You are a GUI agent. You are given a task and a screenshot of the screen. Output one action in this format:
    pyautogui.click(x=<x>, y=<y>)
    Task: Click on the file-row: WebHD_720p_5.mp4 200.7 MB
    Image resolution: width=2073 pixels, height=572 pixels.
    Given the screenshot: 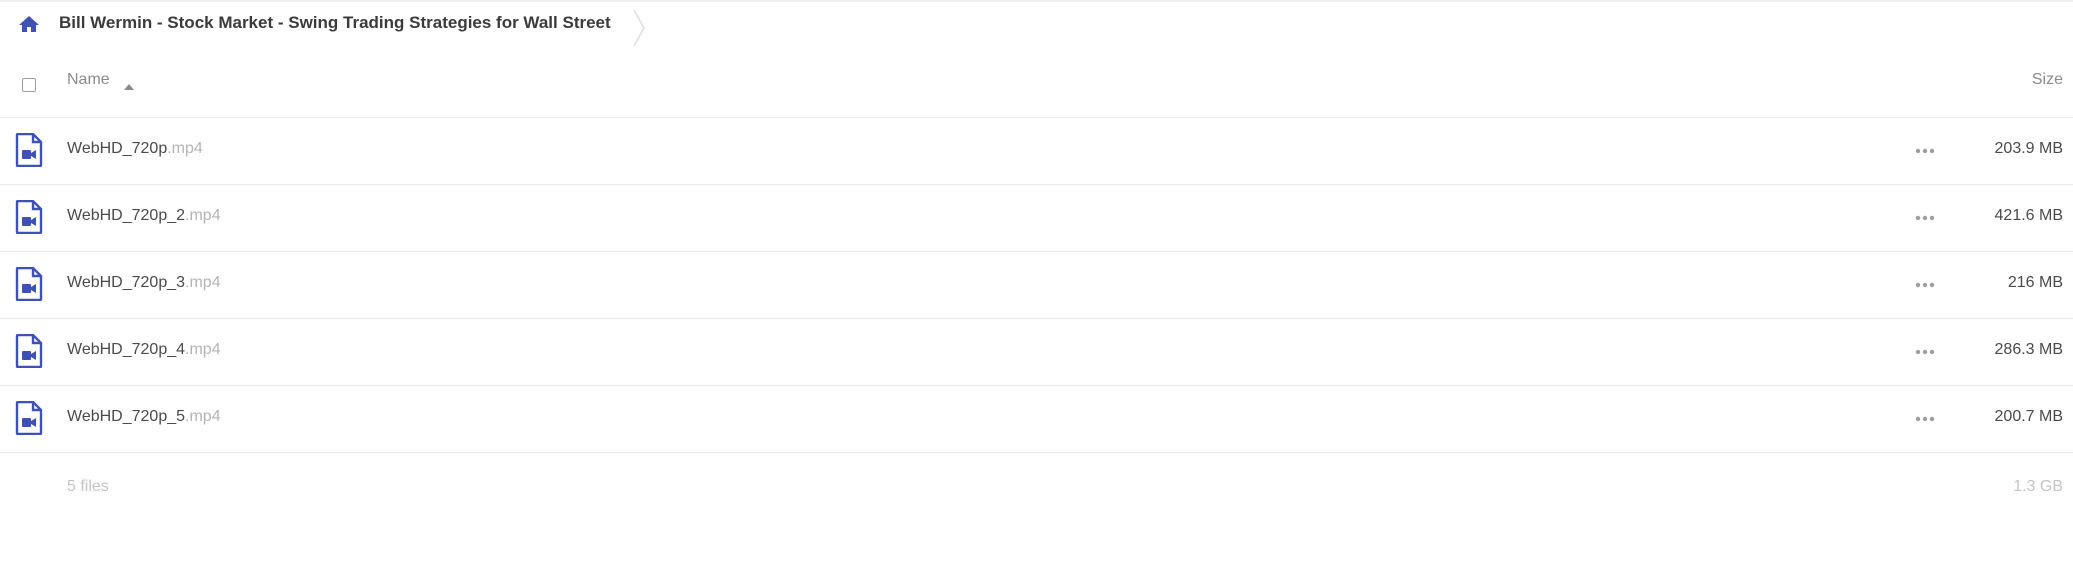 What is the action you would take?
    pyautogui.click(x=1036, y=419)
    